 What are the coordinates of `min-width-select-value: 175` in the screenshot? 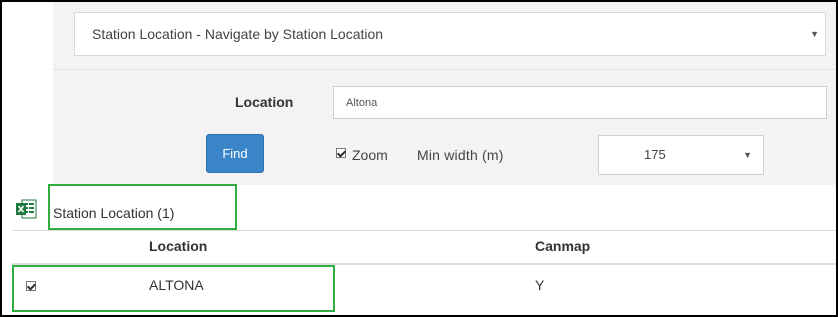 It's located at (655, 154).